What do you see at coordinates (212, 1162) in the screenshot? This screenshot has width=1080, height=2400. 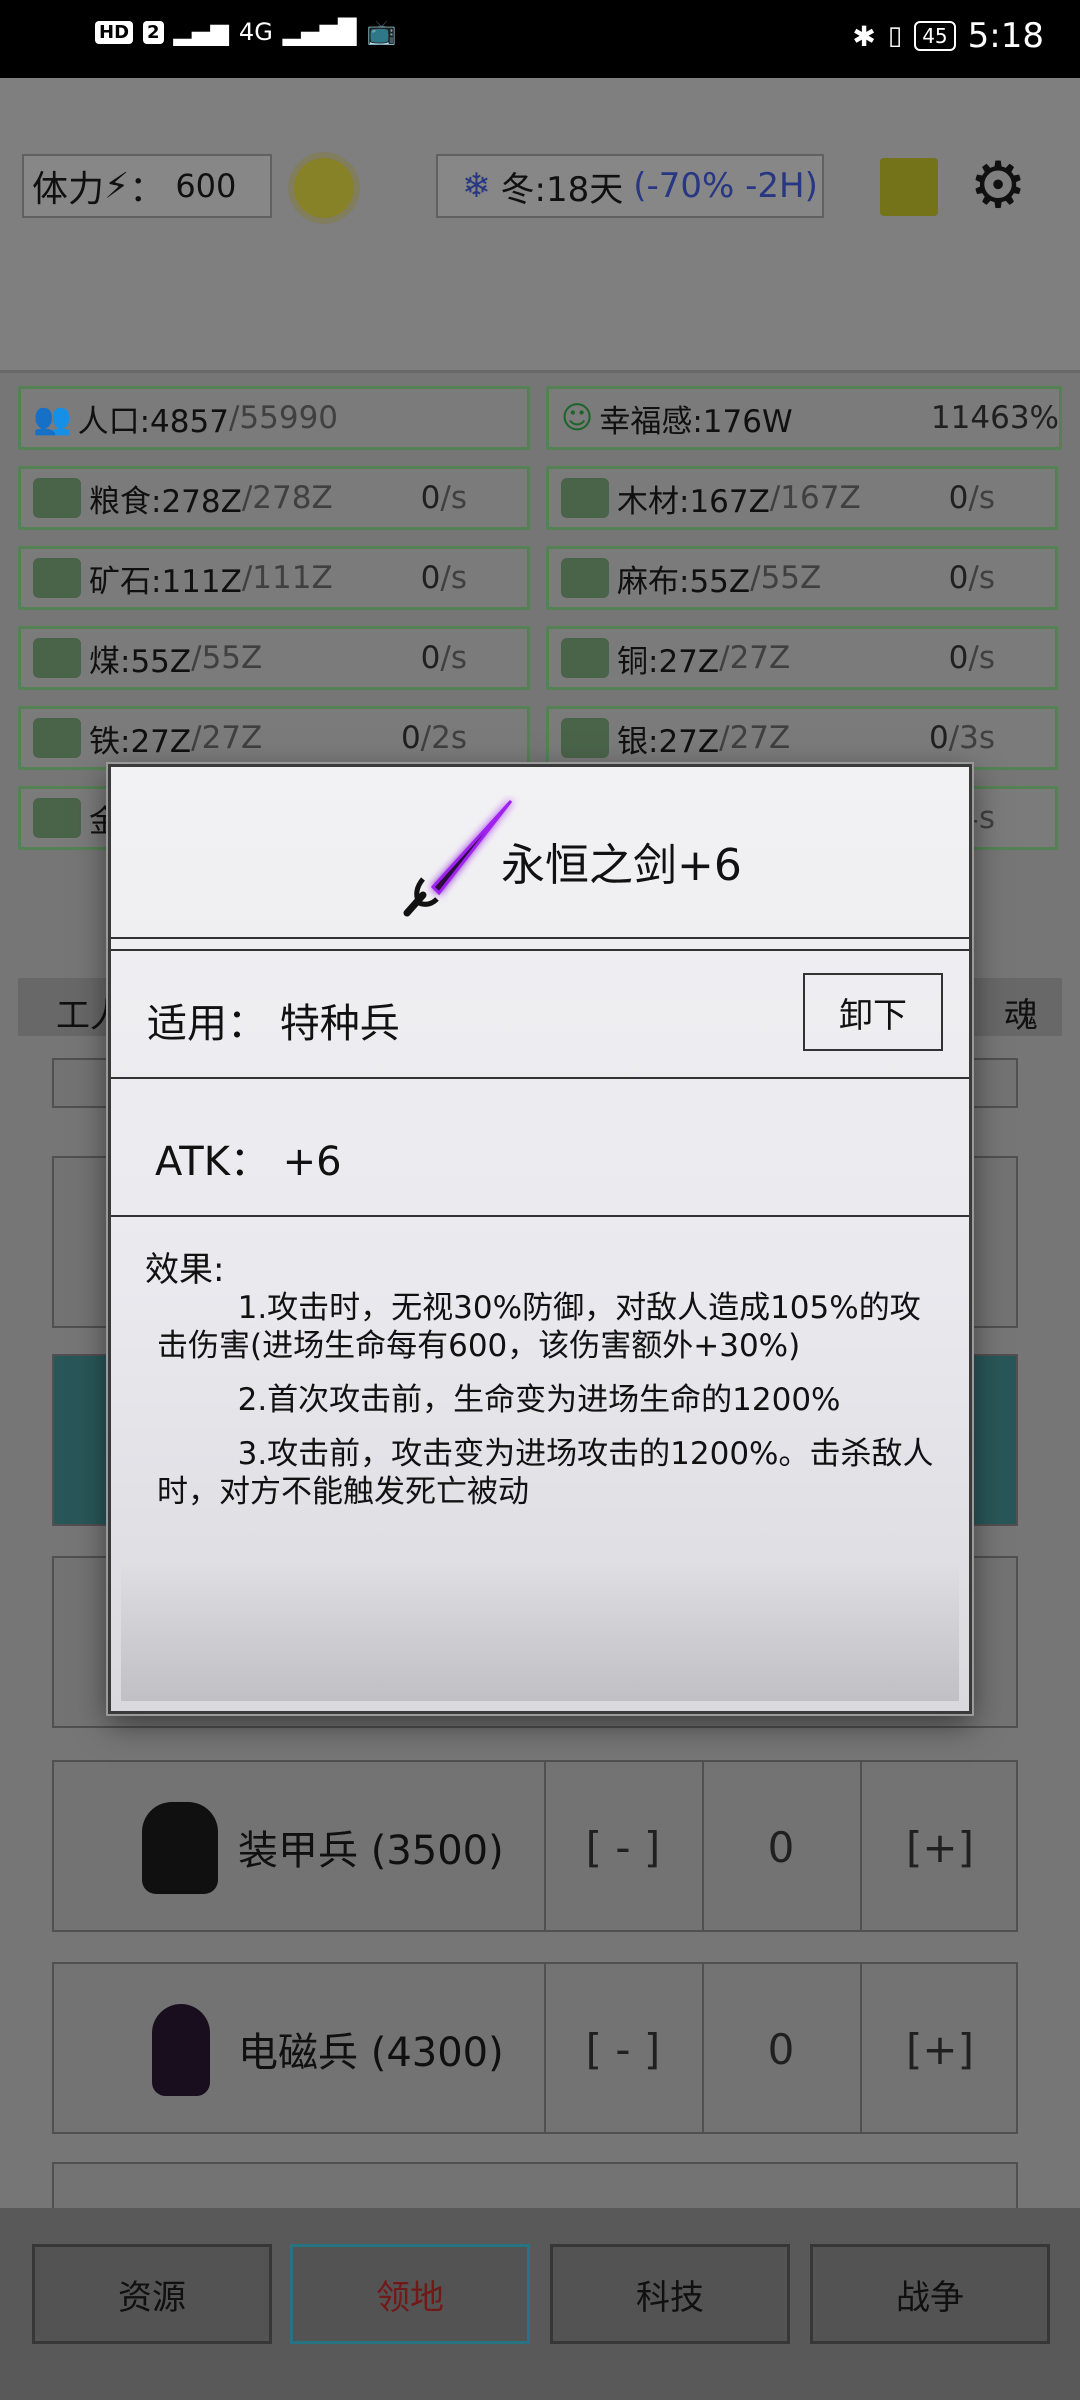 I see `atk-label: ATK：` at bounding box center [212, 1162].